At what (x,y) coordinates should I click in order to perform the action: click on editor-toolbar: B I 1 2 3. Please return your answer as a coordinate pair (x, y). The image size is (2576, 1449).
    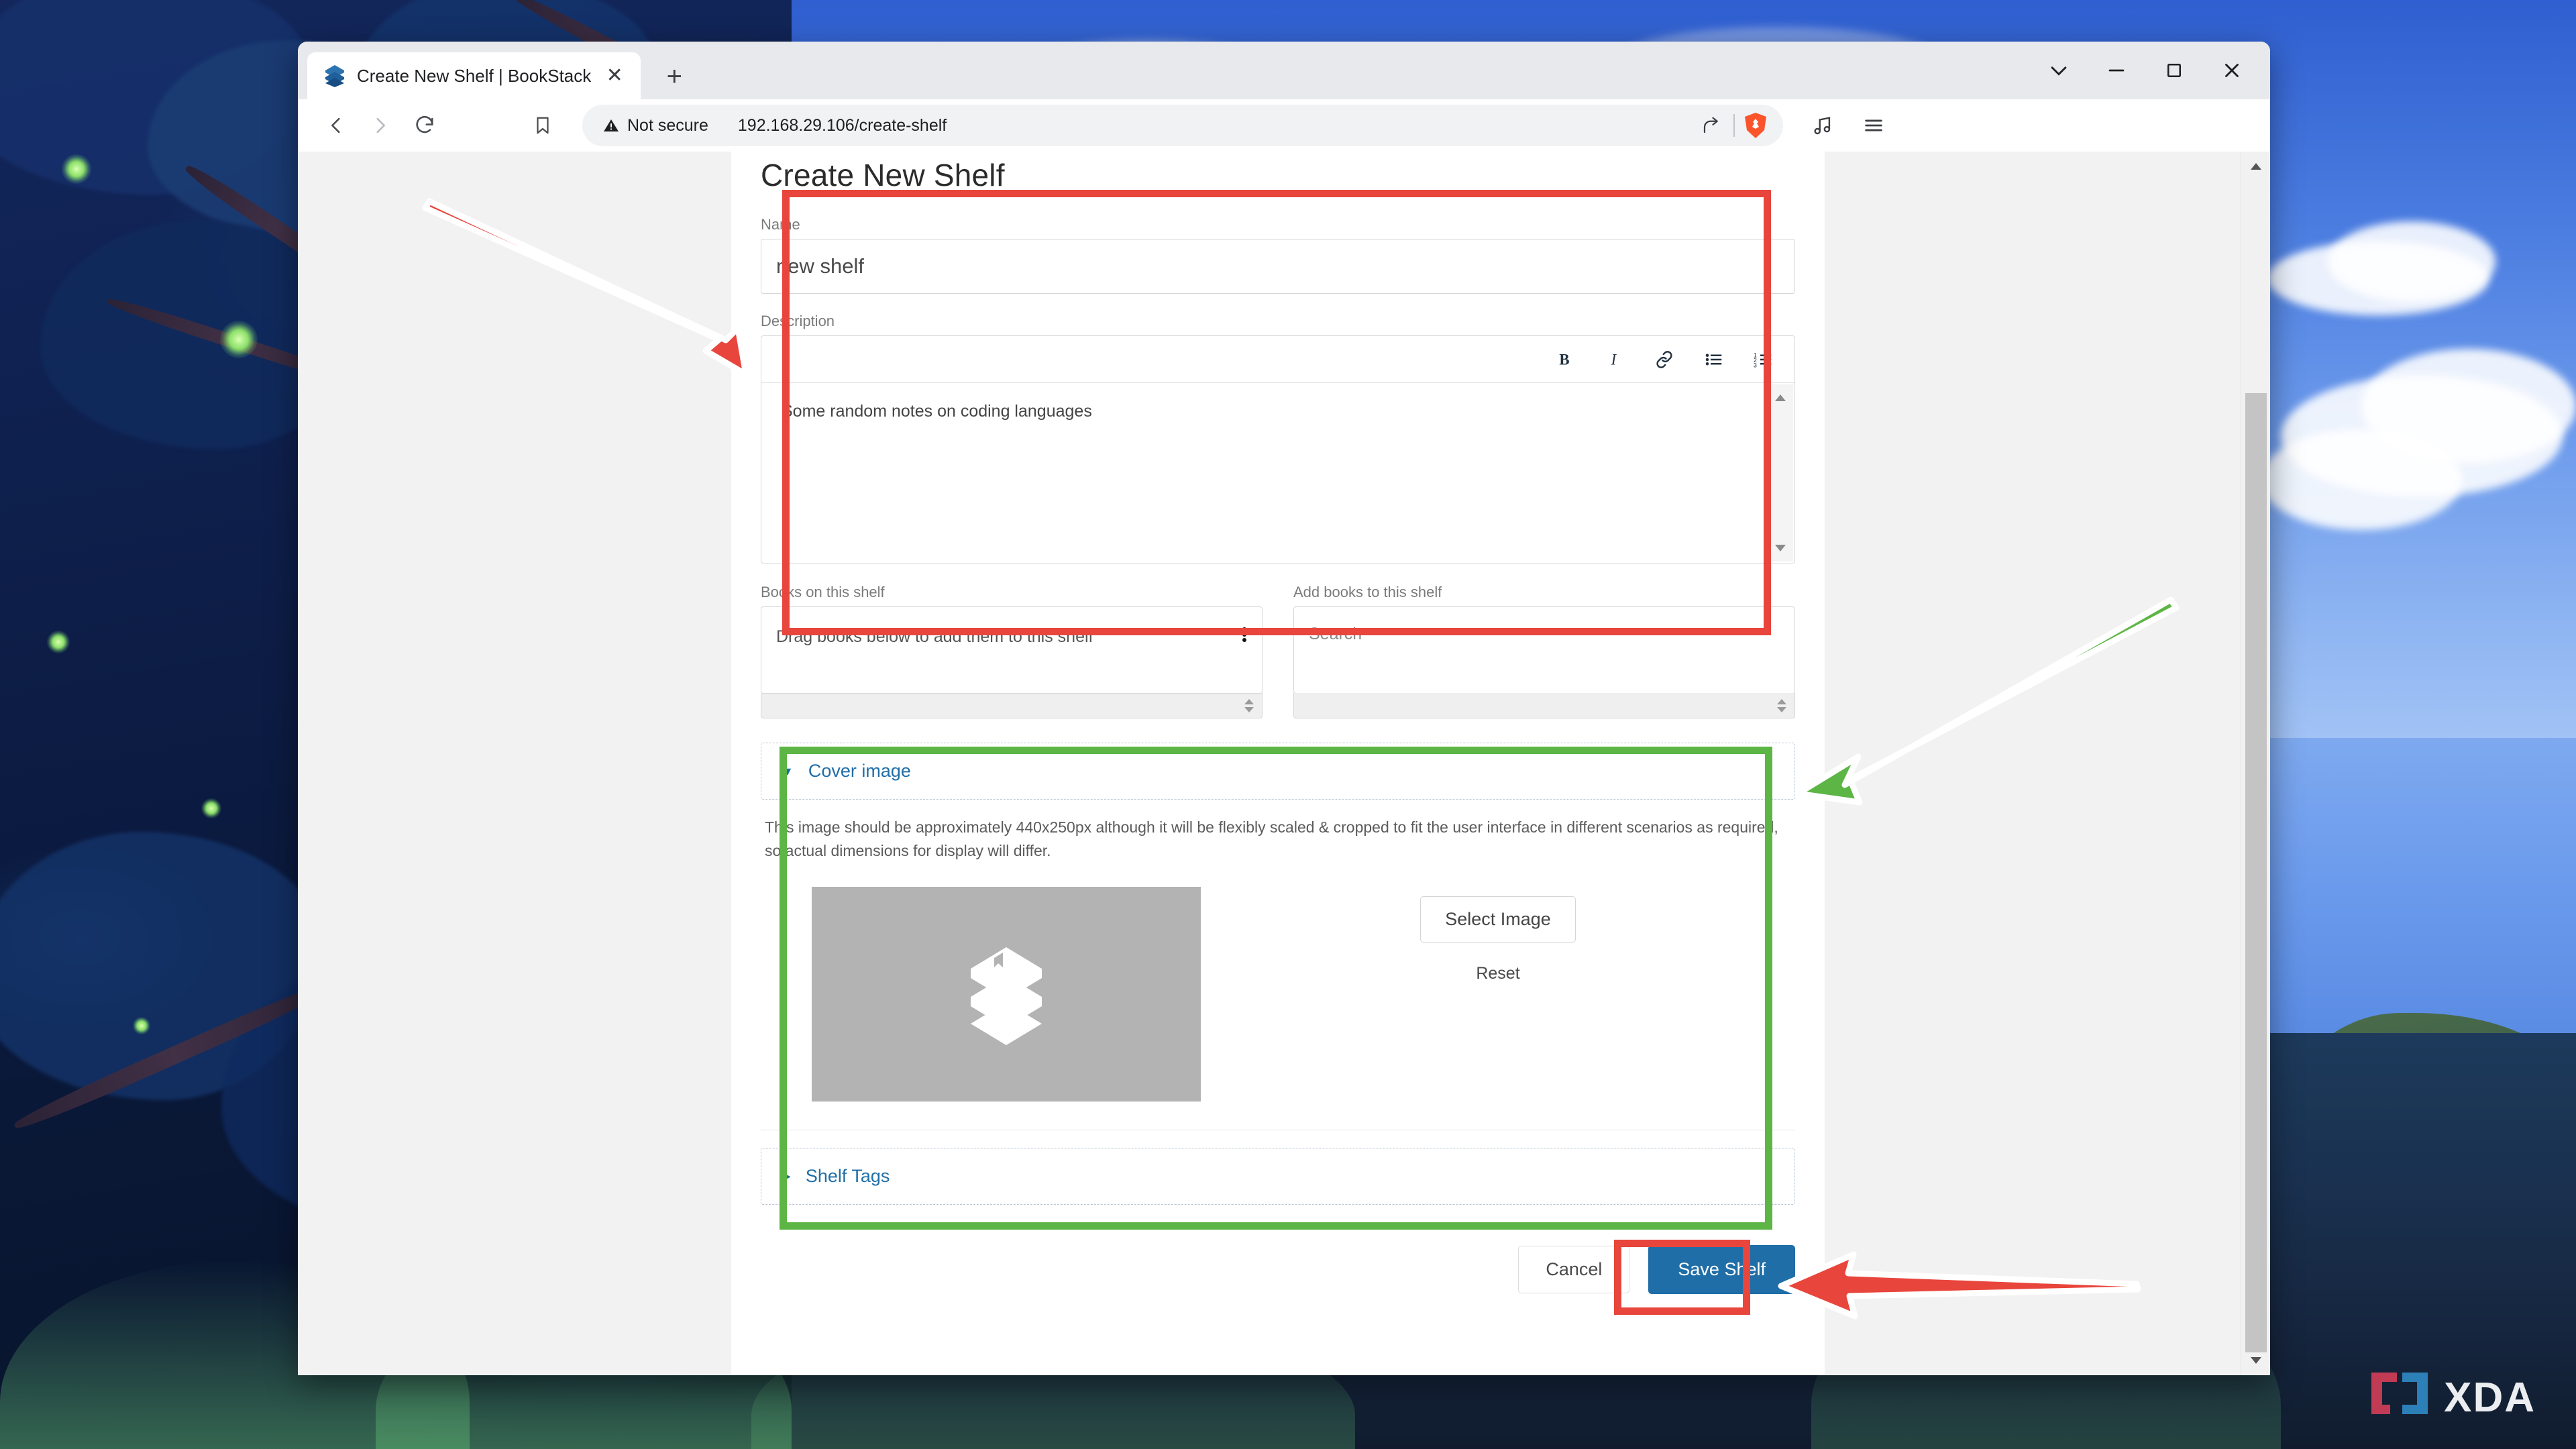
    Looking at the image, I should click on (1277, 359).